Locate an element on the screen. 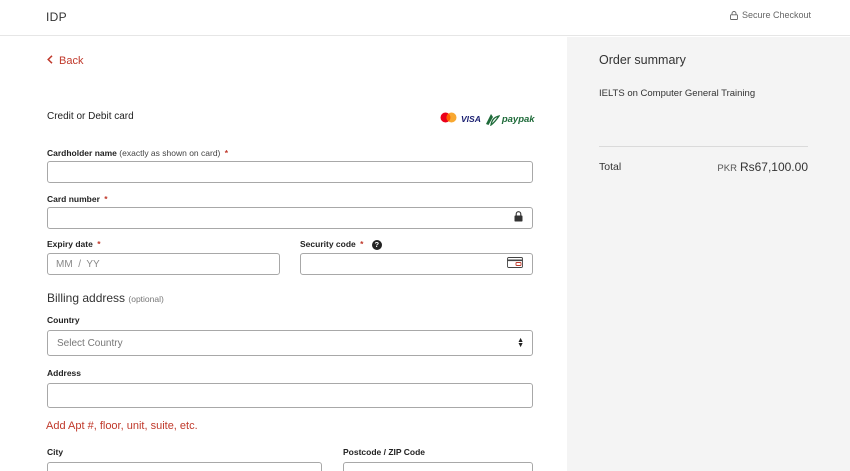 The width and height of the screenshot is (850, 471). card-number-label: Card number * is located at coordinates (77, 199).